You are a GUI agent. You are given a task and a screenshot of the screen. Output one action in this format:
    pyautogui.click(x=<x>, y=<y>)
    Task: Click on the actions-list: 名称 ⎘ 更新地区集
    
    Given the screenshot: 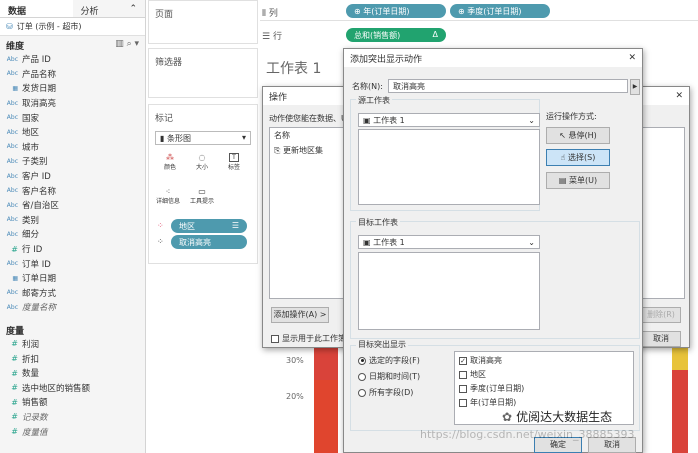 What is the action you would take?
    pyautogui.click(x=309, y=213)
    